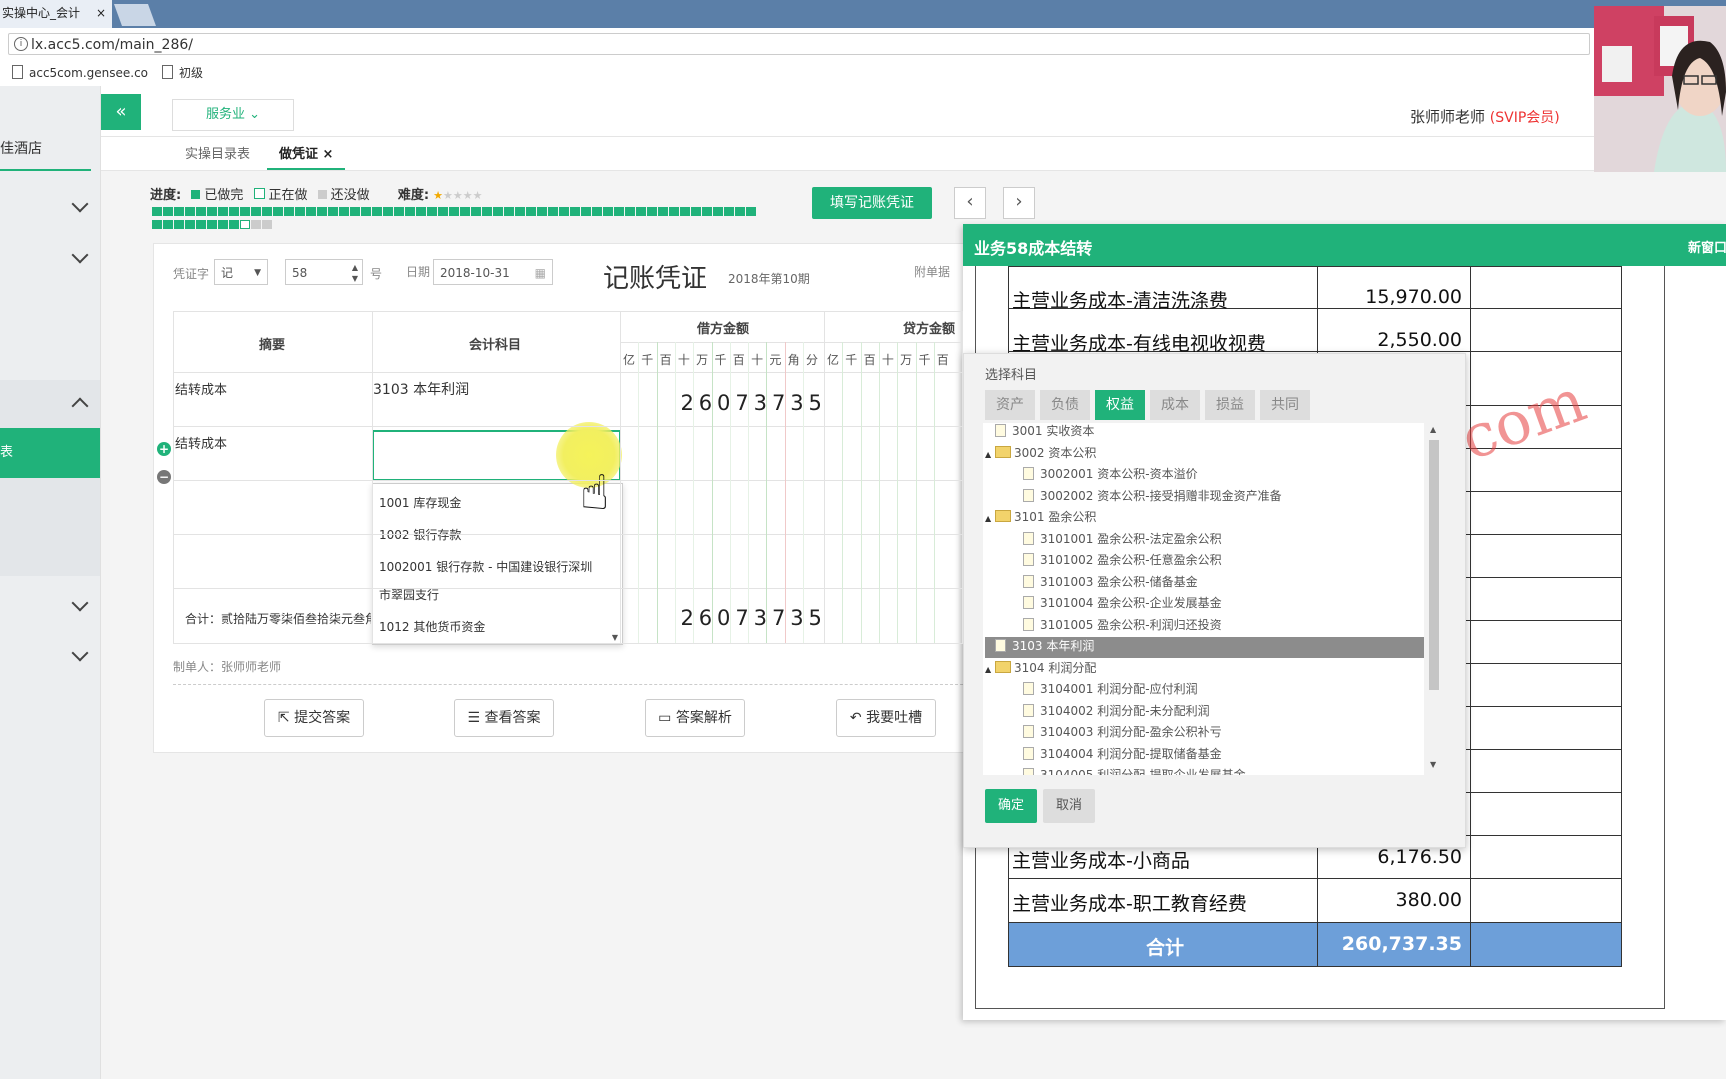  I want to click on remove-row-icon: −, so click(164, 477).